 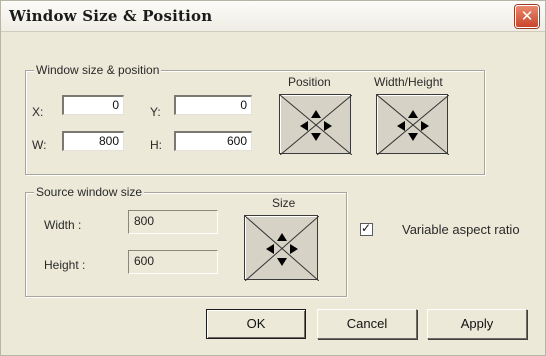 What do you see at coordinates (38, 112) in the screenshot?
I see `x-label: X:` at bounding box center [38, 112].